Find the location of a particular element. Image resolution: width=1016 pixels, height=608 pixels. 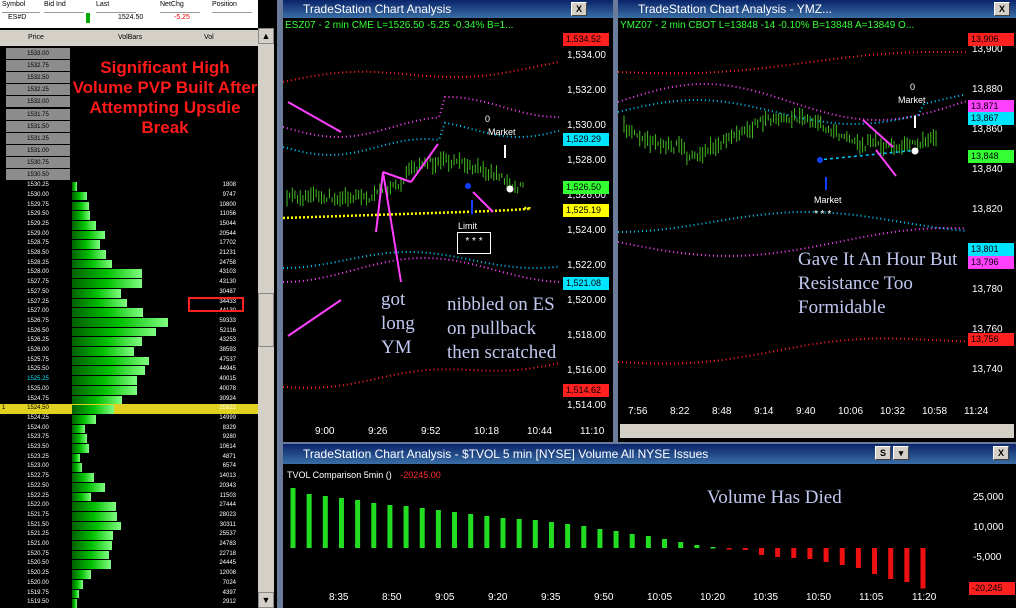

dom-price: 1529.25 is located at coordinates (38, 223).